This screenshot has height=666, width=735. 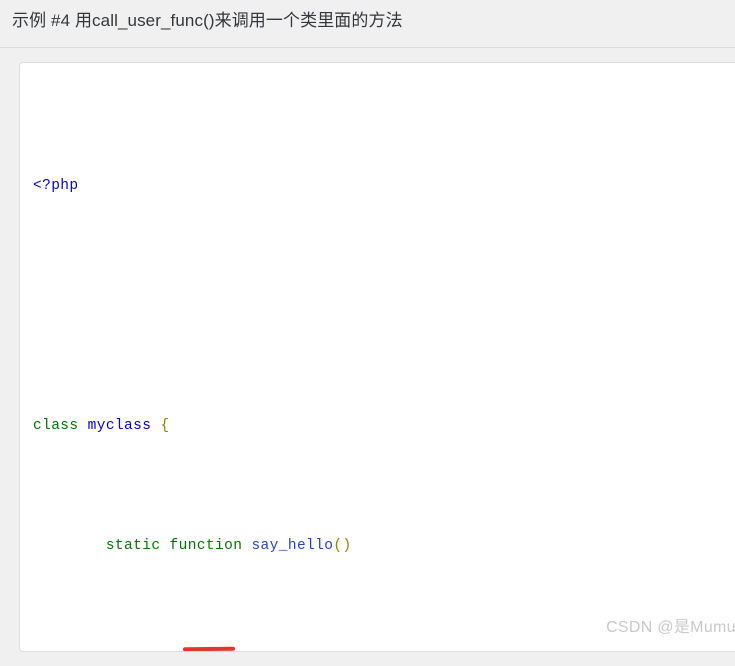 What do you see at coordinates (119, 426) in the screenshot?
I see `token-class-name: myclass` at bounding box center [119, 426].